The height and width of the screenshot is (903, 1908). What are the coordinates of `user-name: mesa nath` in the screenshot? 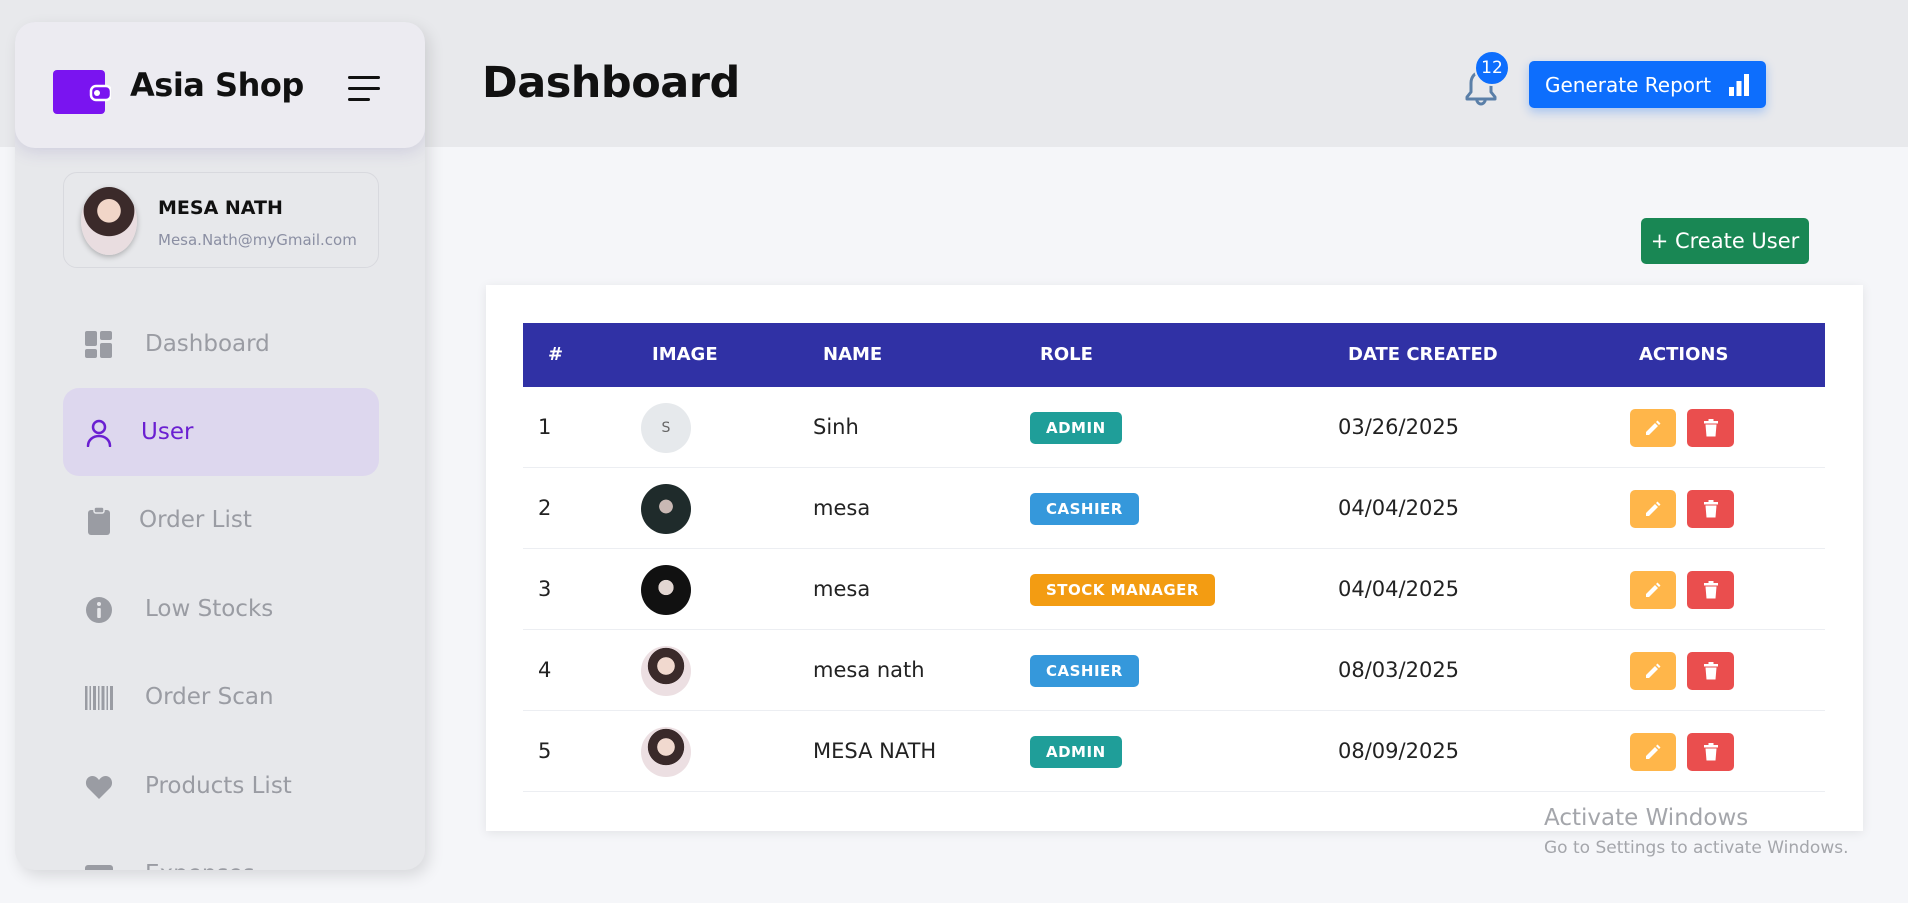 It's located at (869, 670).